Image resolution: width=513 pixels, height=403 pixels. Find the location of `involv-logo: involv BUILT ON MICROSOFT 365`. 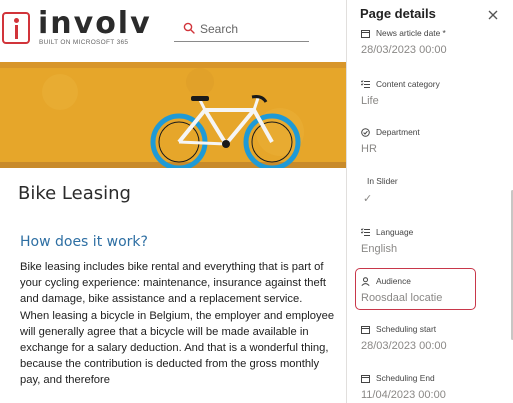

involv-logo: involv BUILT ON MICROSOFT 365 is located at coordinates (76, 27).